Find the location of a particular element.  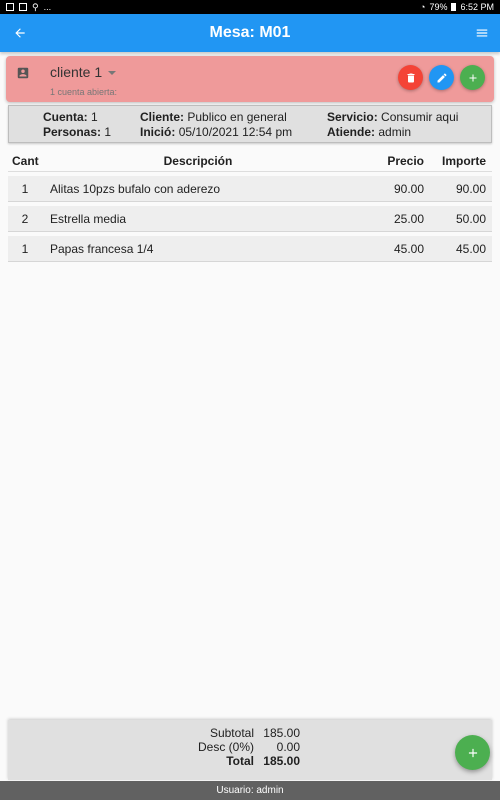

total-line: Total 185.00 is located at coordinates (154, 761).